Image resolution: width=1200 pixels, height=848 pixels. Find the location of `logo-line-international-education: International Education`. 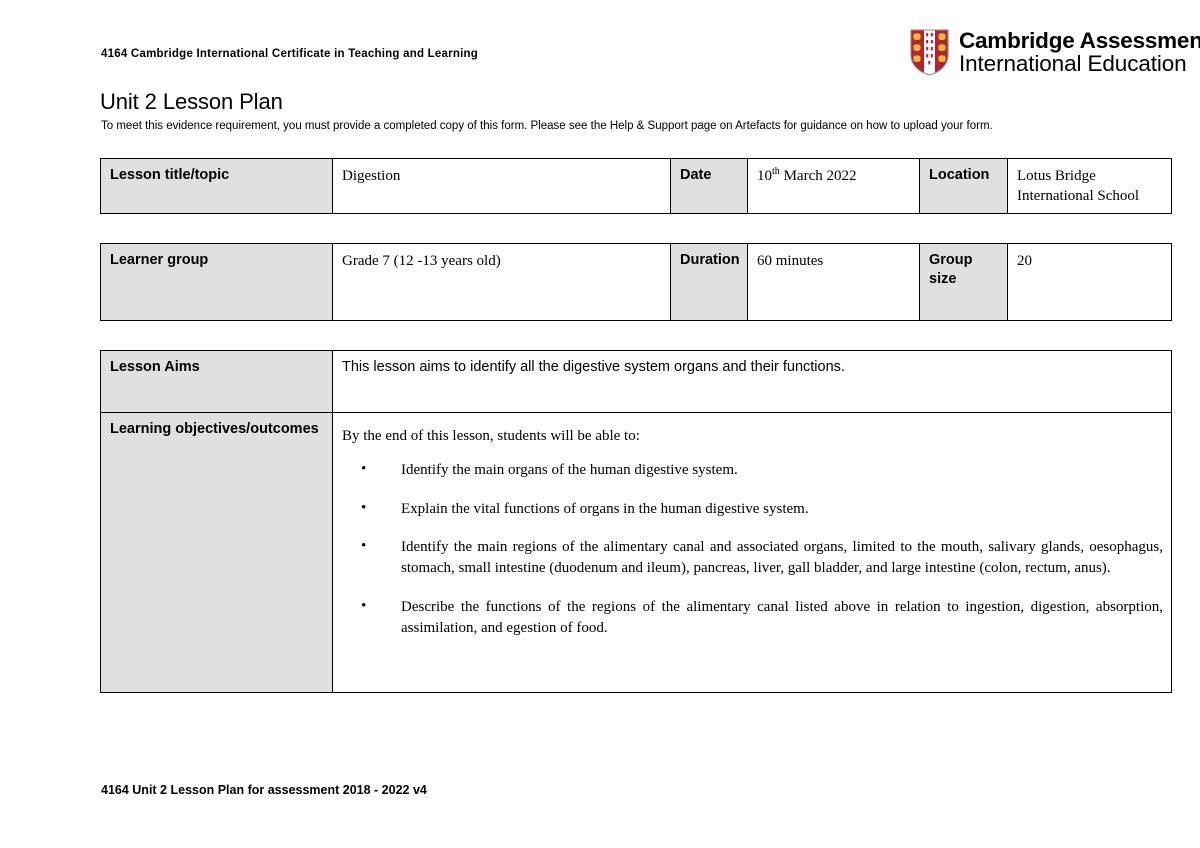

logo-line-international-education: International Education is located at coordinates (1073, 63).